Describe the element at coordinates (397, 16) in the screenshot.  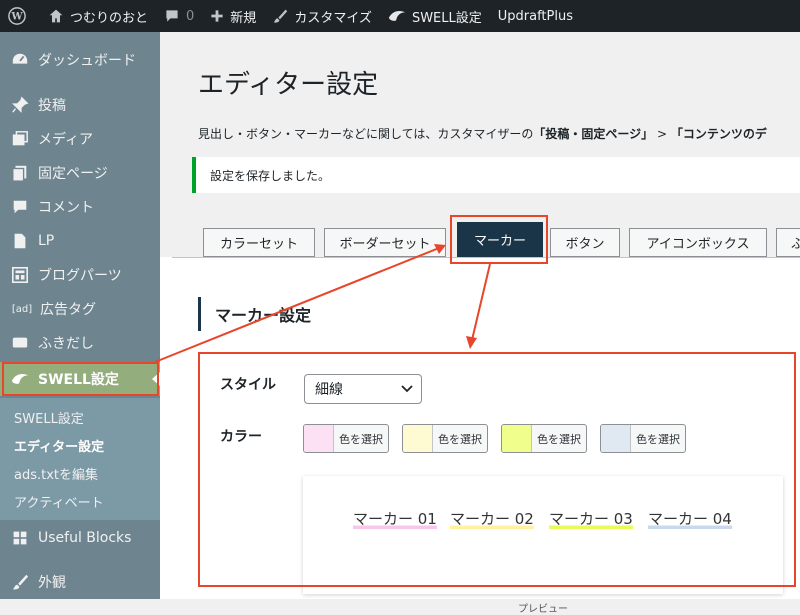
I see `swell-icon` at that location.